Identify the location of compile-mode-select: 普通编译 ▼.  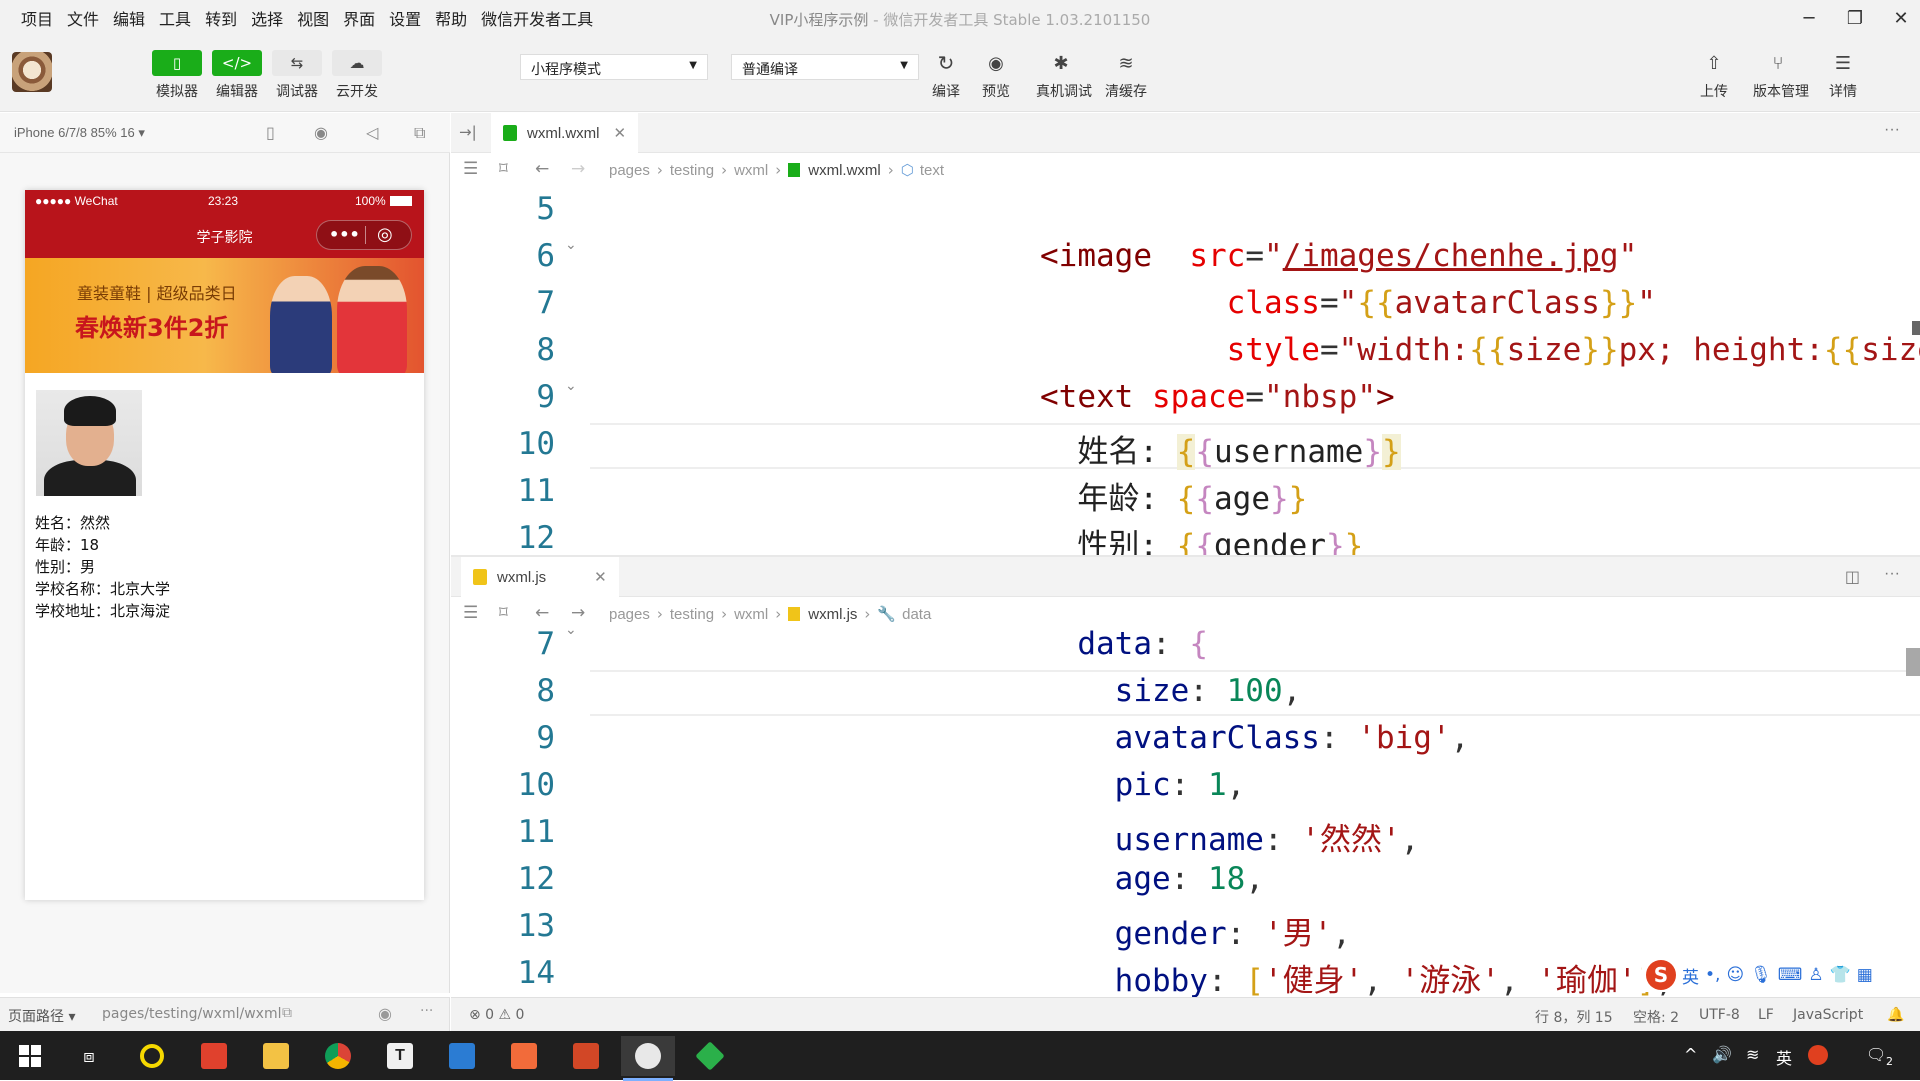
(825, 67).